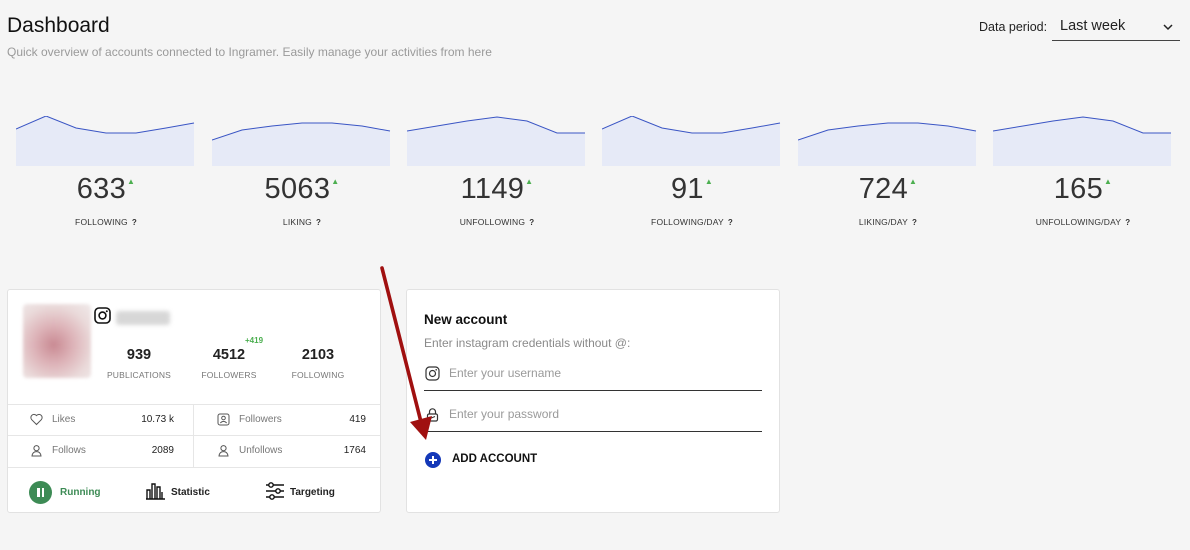 The height and width of the screenshot is (550, 1190). Describe the element at coordinates (357, 419) in the screenshot. I see `cell-value: 419` at that location.